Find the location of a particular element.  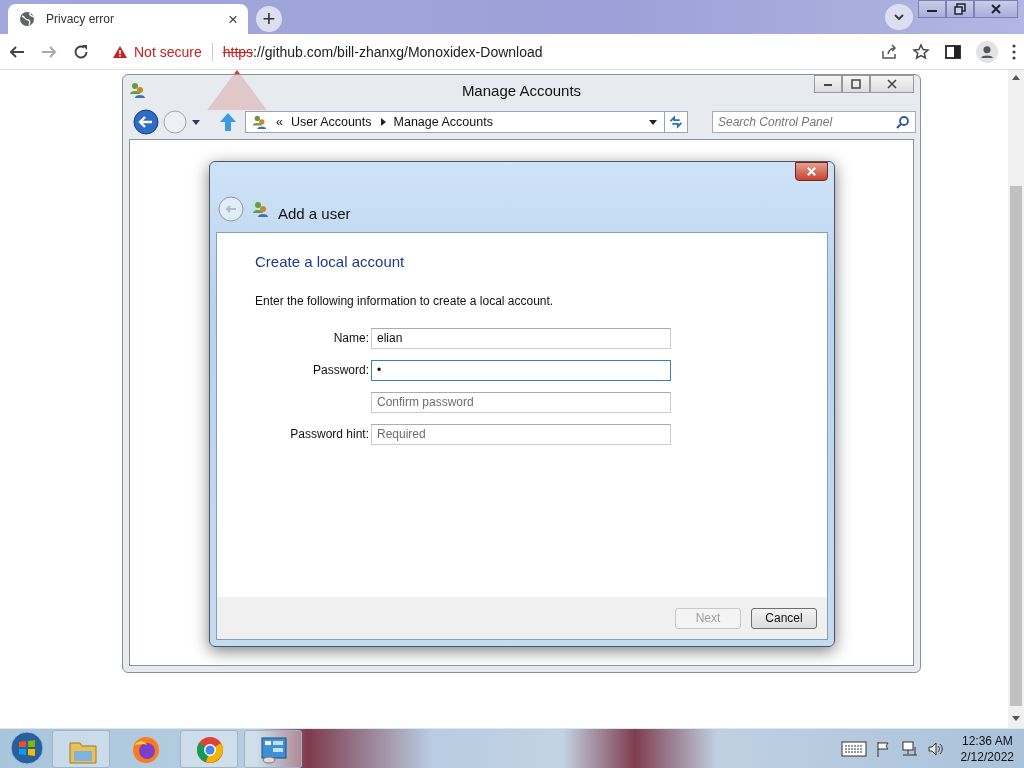

restore-button is located at coordinates (960, 9).